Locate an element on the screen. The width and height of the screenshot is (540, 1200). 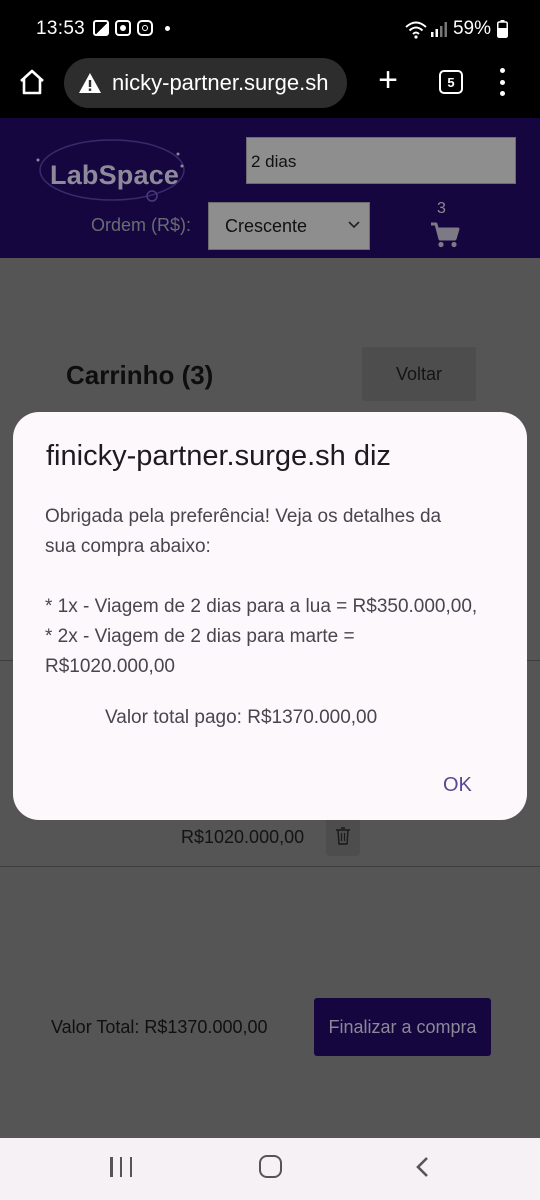
status-time: 13:53 is located at coordinates (61, 28).